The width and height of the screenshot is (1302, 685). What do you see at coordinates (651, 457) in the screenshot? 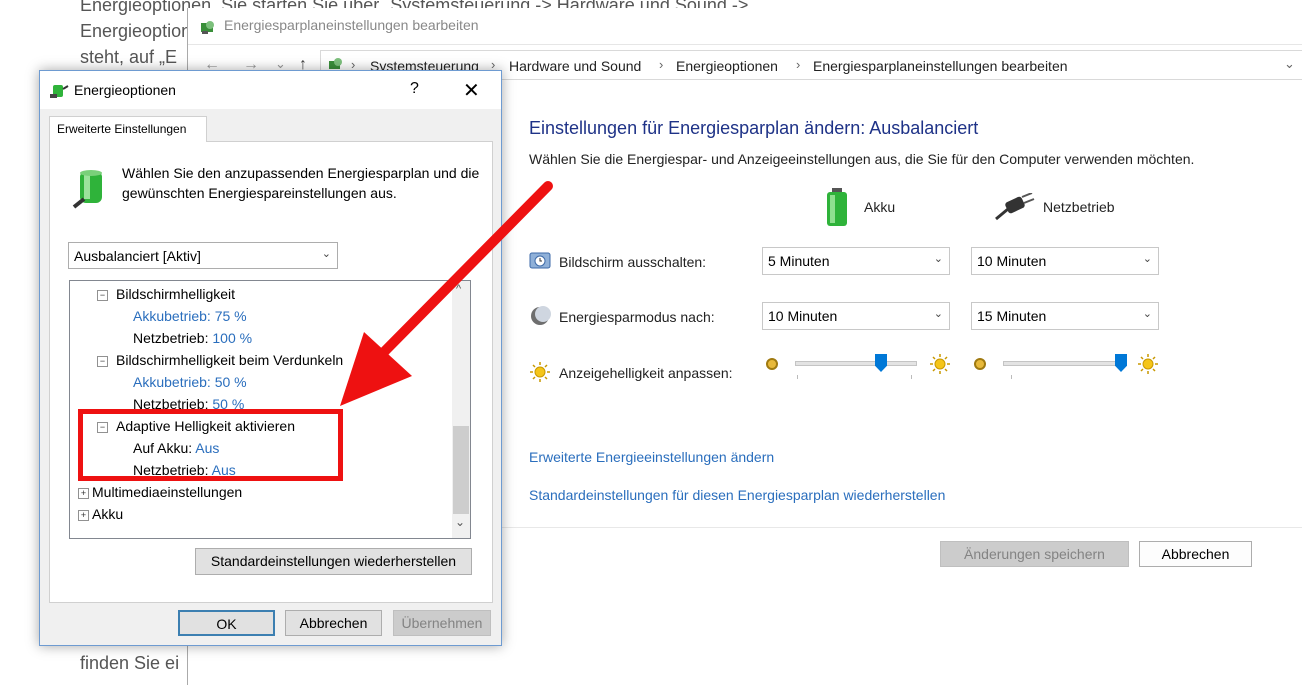
I see `advanced-settings-link: Erweiterte Energieeinstellungen ändern` at bounding box center [651, 457].